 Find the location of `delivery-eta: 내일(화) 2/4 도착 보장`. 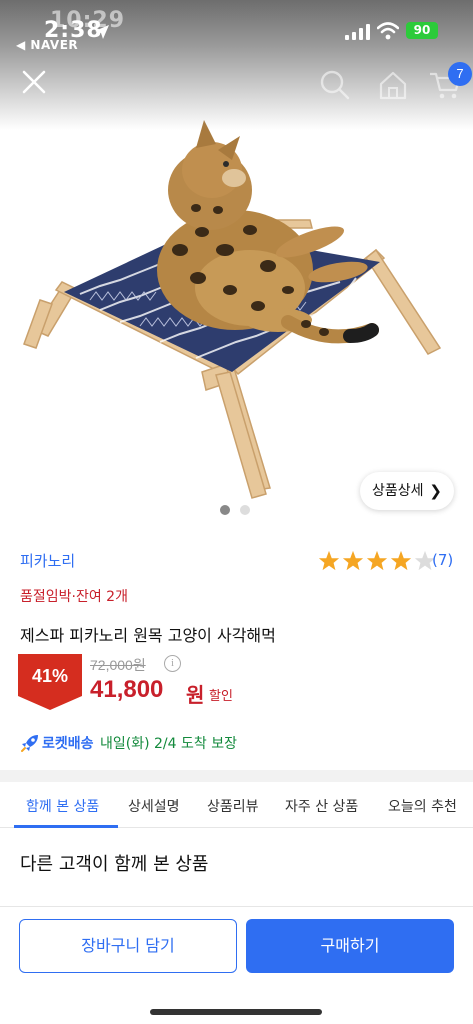

delivery-eta: 내일(화) 2/4 도착 보장 is located at coordinates (168, 744).